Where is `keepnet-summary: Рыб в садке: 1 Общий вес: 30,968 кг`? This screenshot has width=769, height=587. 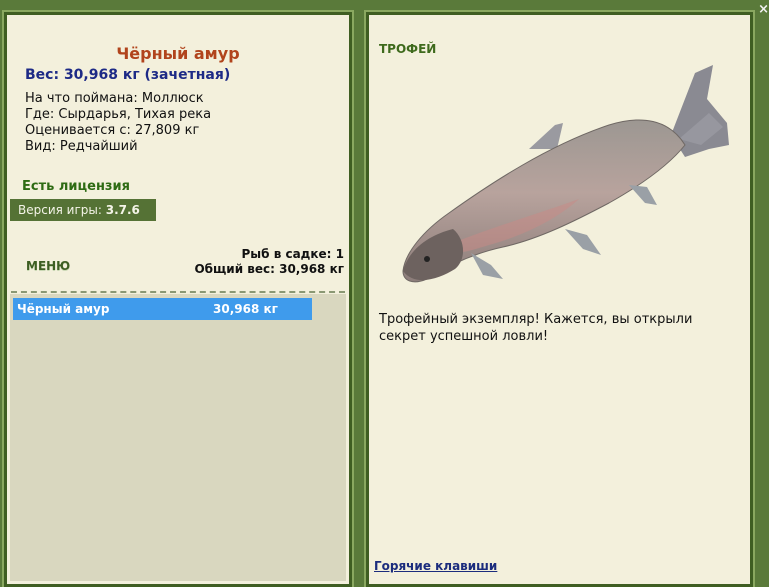 keepnet-summary: Рыб в садке: 1 Общий вес: 30,968 кг is located at coordinates (269, 262).